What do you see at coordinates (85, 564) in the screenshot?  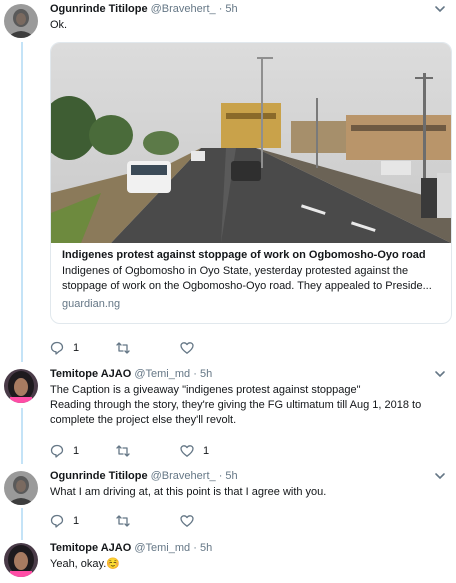 I see `tweet-text-line: Yeah, okay.☺️` at bounding box center [85, 564].